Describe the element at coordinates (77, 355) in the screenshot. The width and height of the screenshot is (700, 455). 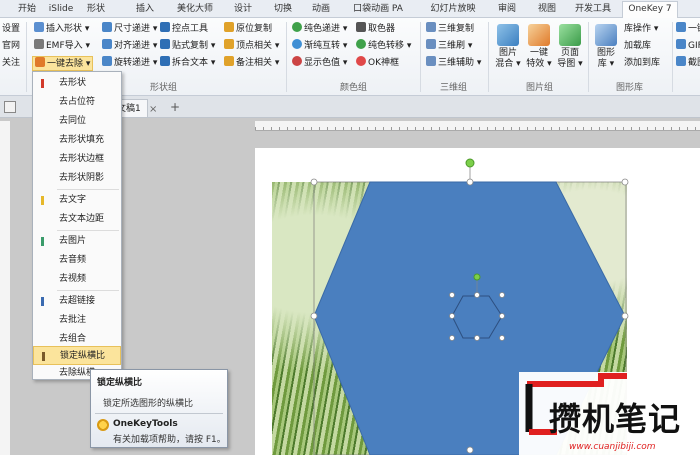
I see `menu-item-lock-aspect-ratio: 锁定纵横比` at that location.